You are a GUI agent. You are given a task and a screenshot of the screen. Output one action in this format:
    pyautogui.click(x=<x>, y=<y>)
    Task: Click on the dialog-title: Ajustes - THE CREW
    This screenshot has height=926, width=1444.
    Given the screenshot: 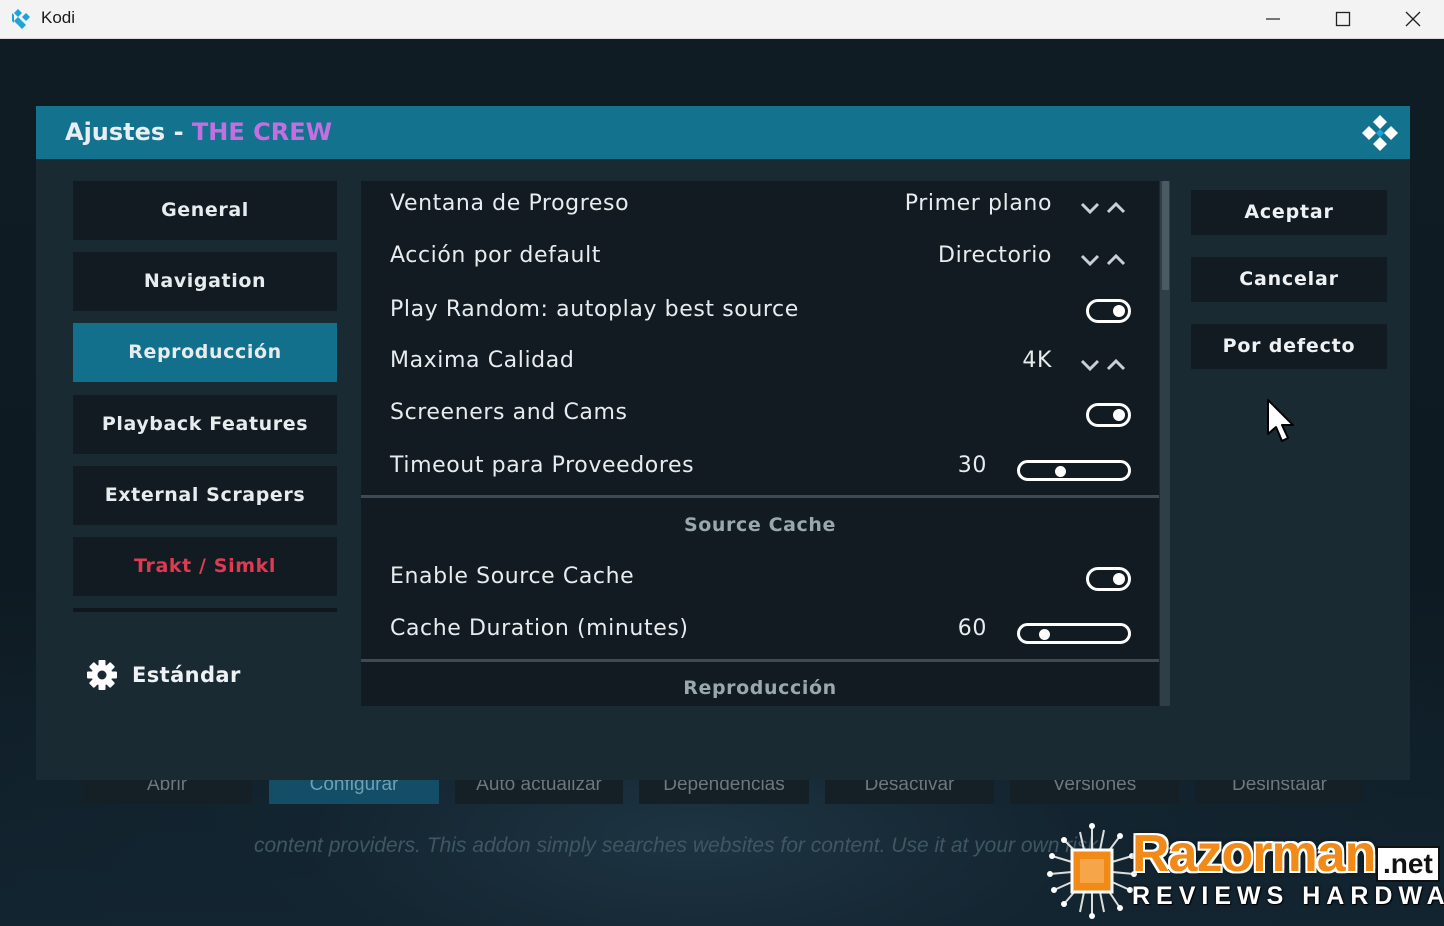 What is the action you would take?
    pyautogui.click(x=198, y=132)
    